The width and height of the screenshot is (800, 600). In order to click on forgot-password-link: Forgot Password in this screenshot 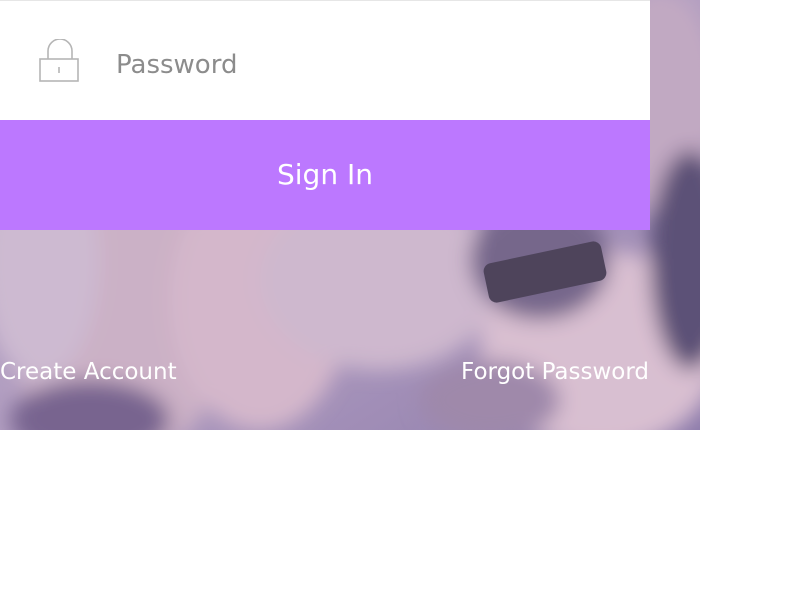, I will do `click(555, 372)`.